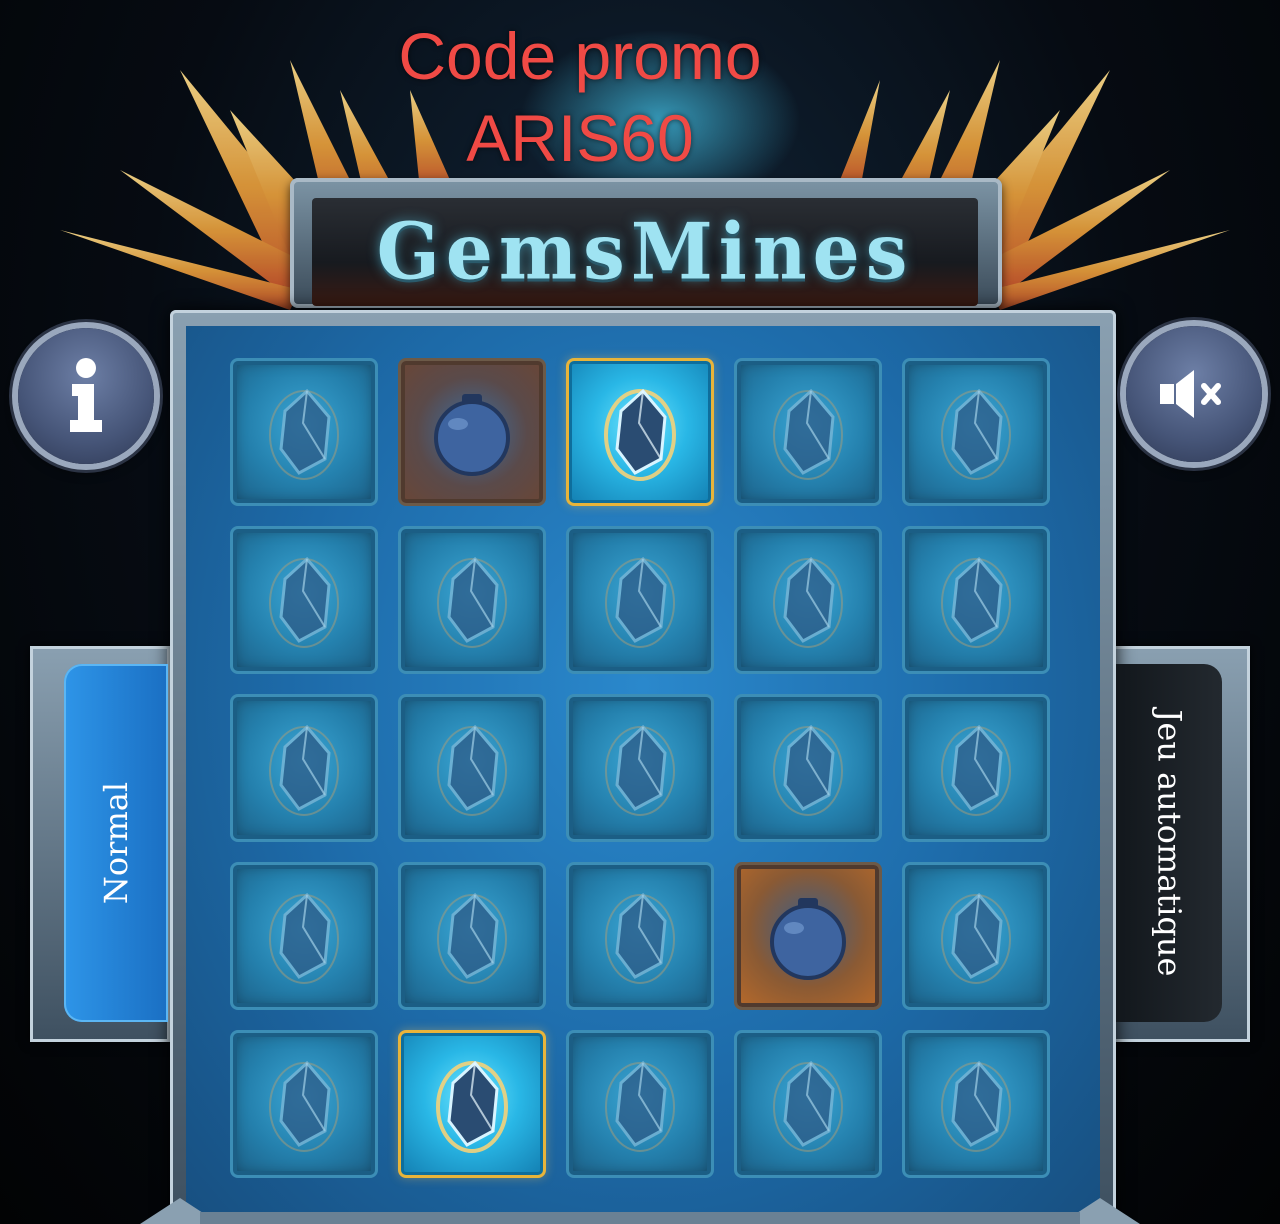 Image resolution: width=1280 pixels, height=1224 pixels. I want to click on tab-auto-play-label: Jeu automatique, so click(1169, 843).